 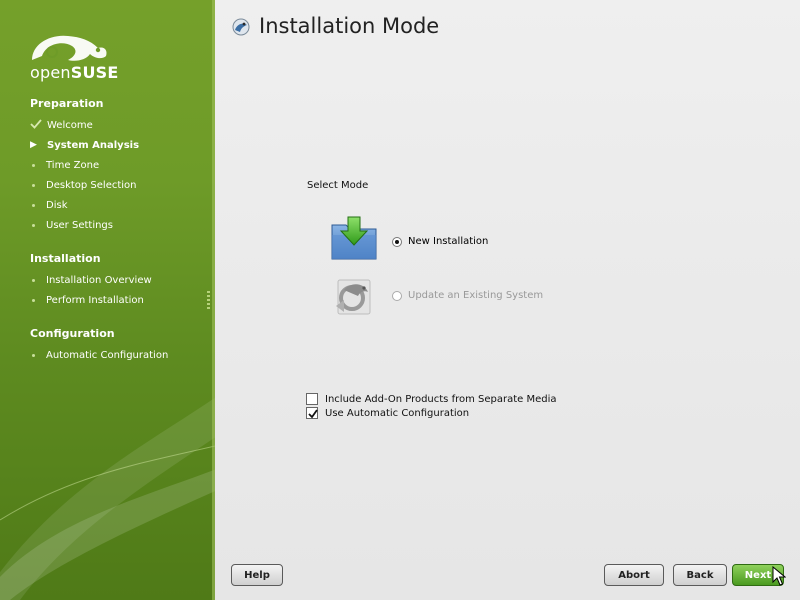 What do you see at coordinates (779, 576) in the screenshot?
I see `mouse-pointer-icon` at bounding box center [779, 576].